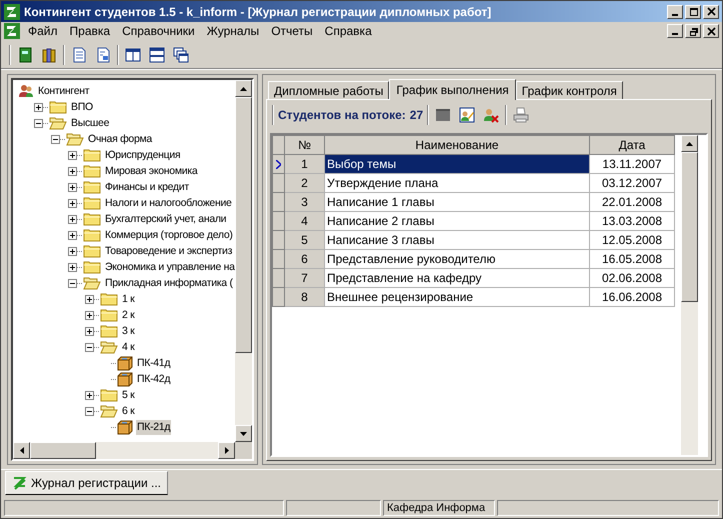 The width and height of the screenshot is (723, 519). Describe the element at coordinates (169, 267) in the screenshot. I see `tree-item: Экономика и управление на` at that location.